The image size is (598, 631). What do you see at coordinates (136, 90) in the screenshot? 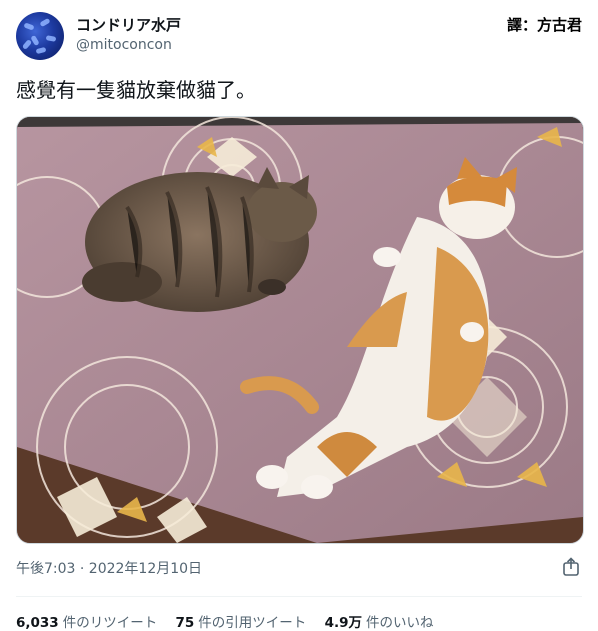
I see `tweet-text: 感覺有一隻貓放棄做貓了。` at bounding box center [136, 90].